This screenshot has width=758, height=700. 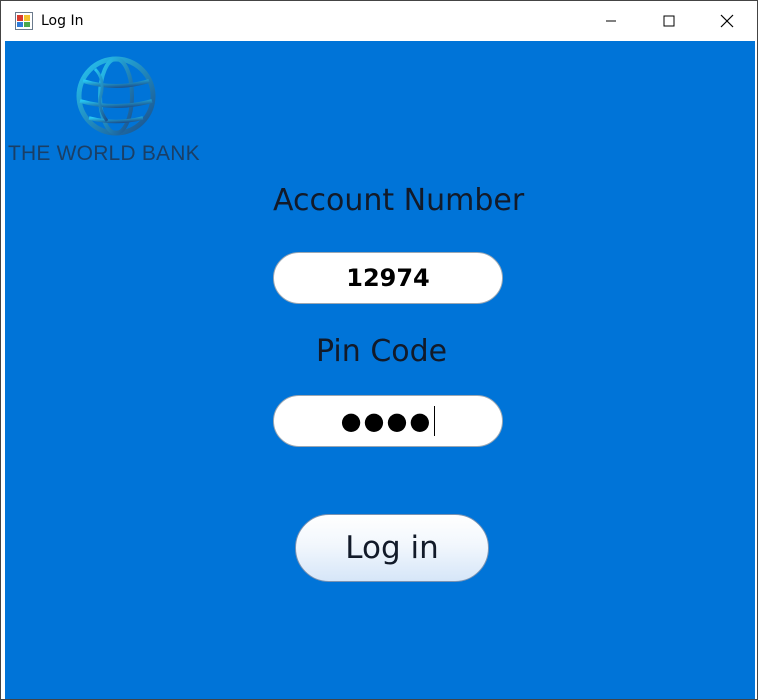 What do you see at coordinates (62, 21) in the screenshot?
I see `window-title: Log In` at bounding box center [62, 21].